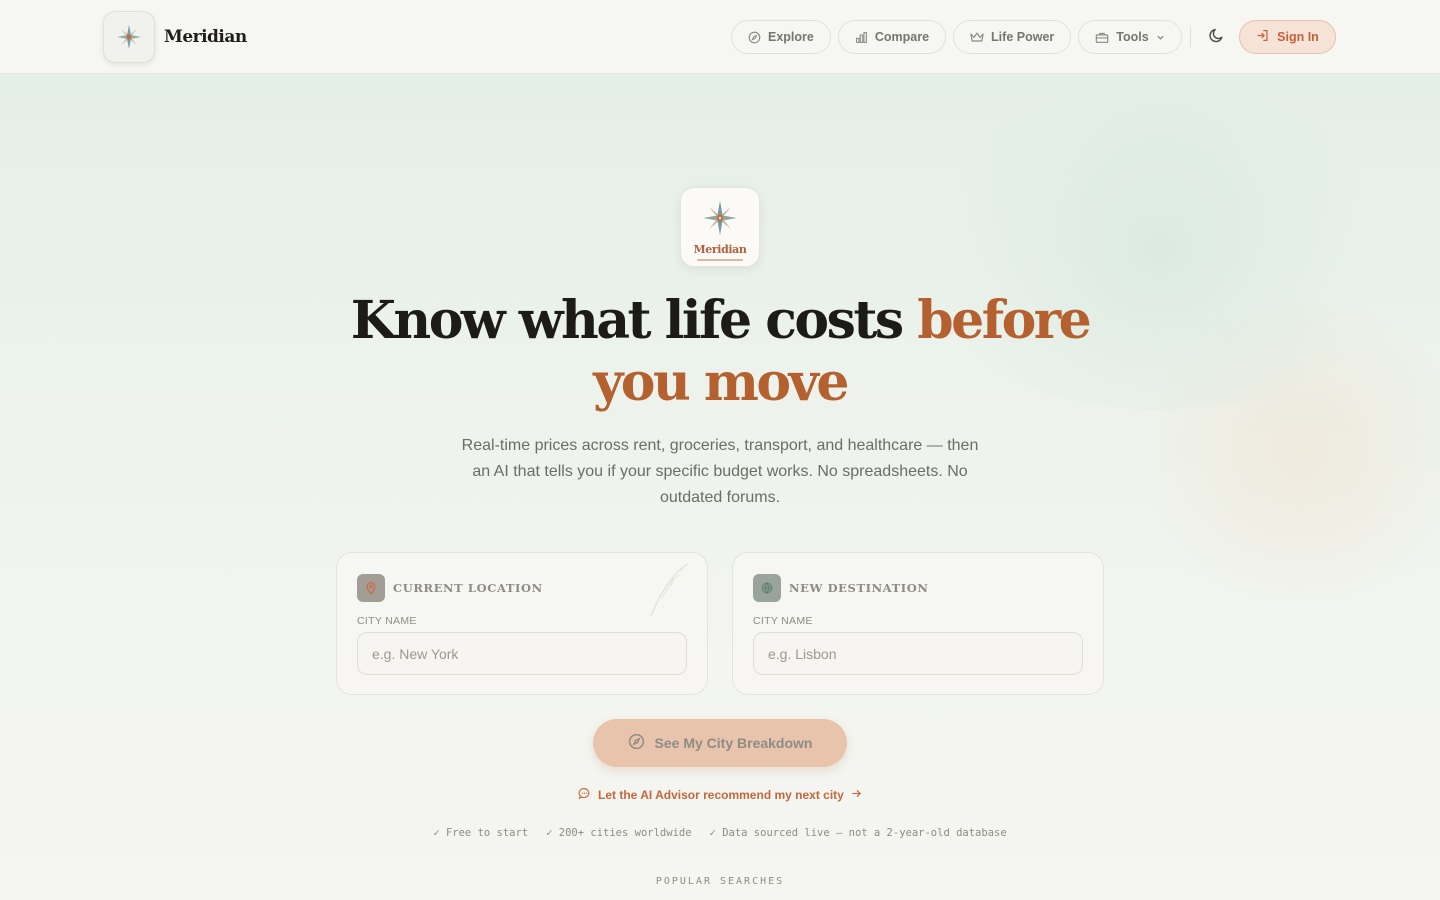 The height and width of the screenshot is (900, 1440). Describe the element at coordinates (733, 743) in the screenshot. I see `see-breakdown-label: See My City Breakdown` at that location.